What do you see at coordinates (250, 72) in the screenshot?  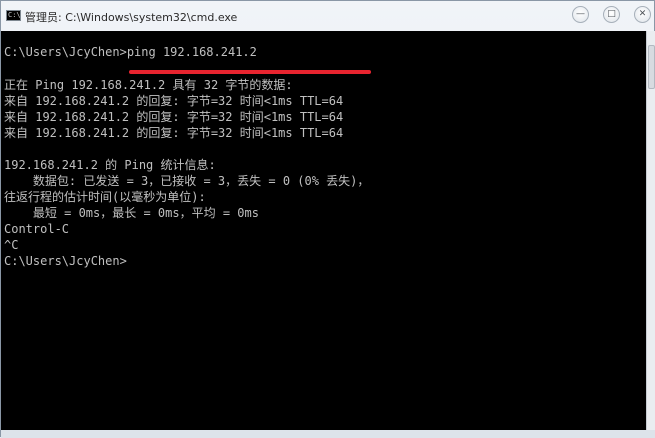 I see `red-underline-annotation` at bounding box center [250, 72].